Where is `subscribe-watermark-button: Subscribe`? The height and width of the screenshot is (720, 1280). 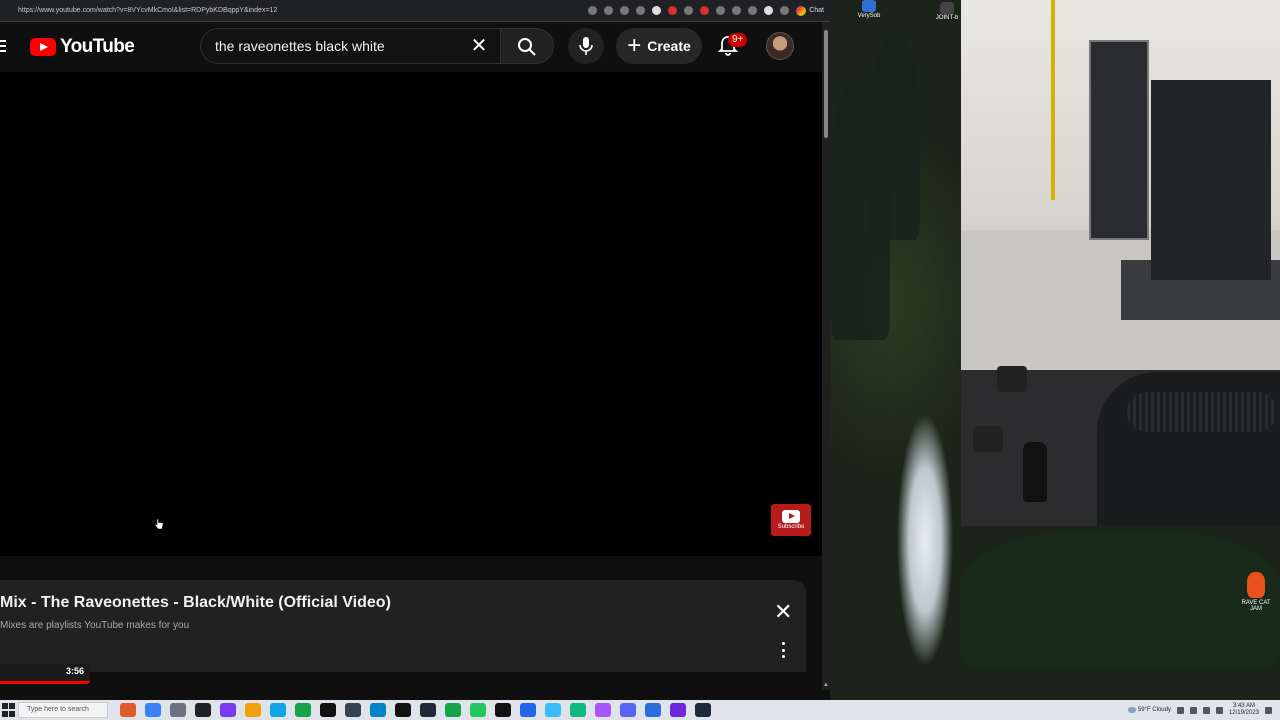 subscribe-watermark-button: Subscribe is located at coordinates (791, 520).